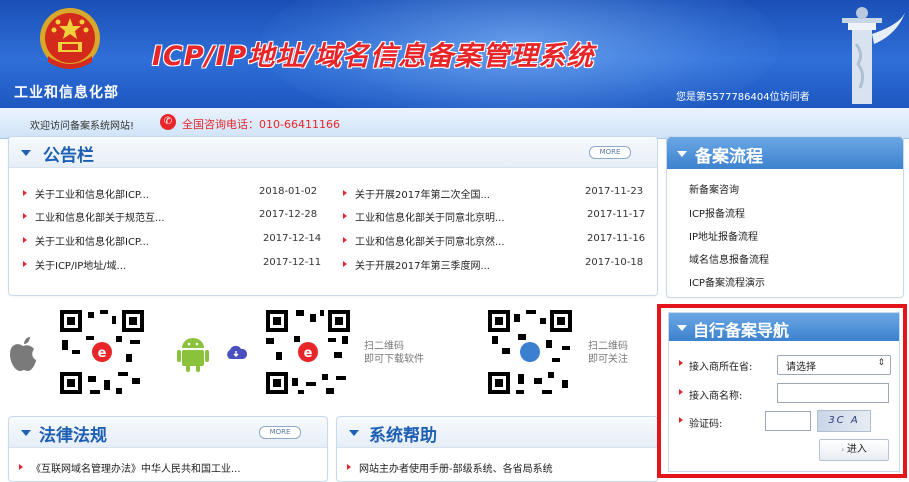 Image resolution: width=909 pixels, height=482 pixels. Describe the element at coordinates (456, 467) in the screenshot. I see `help-item-title: 网站主办者使用手册-部级系统、各省局系统` at that location.